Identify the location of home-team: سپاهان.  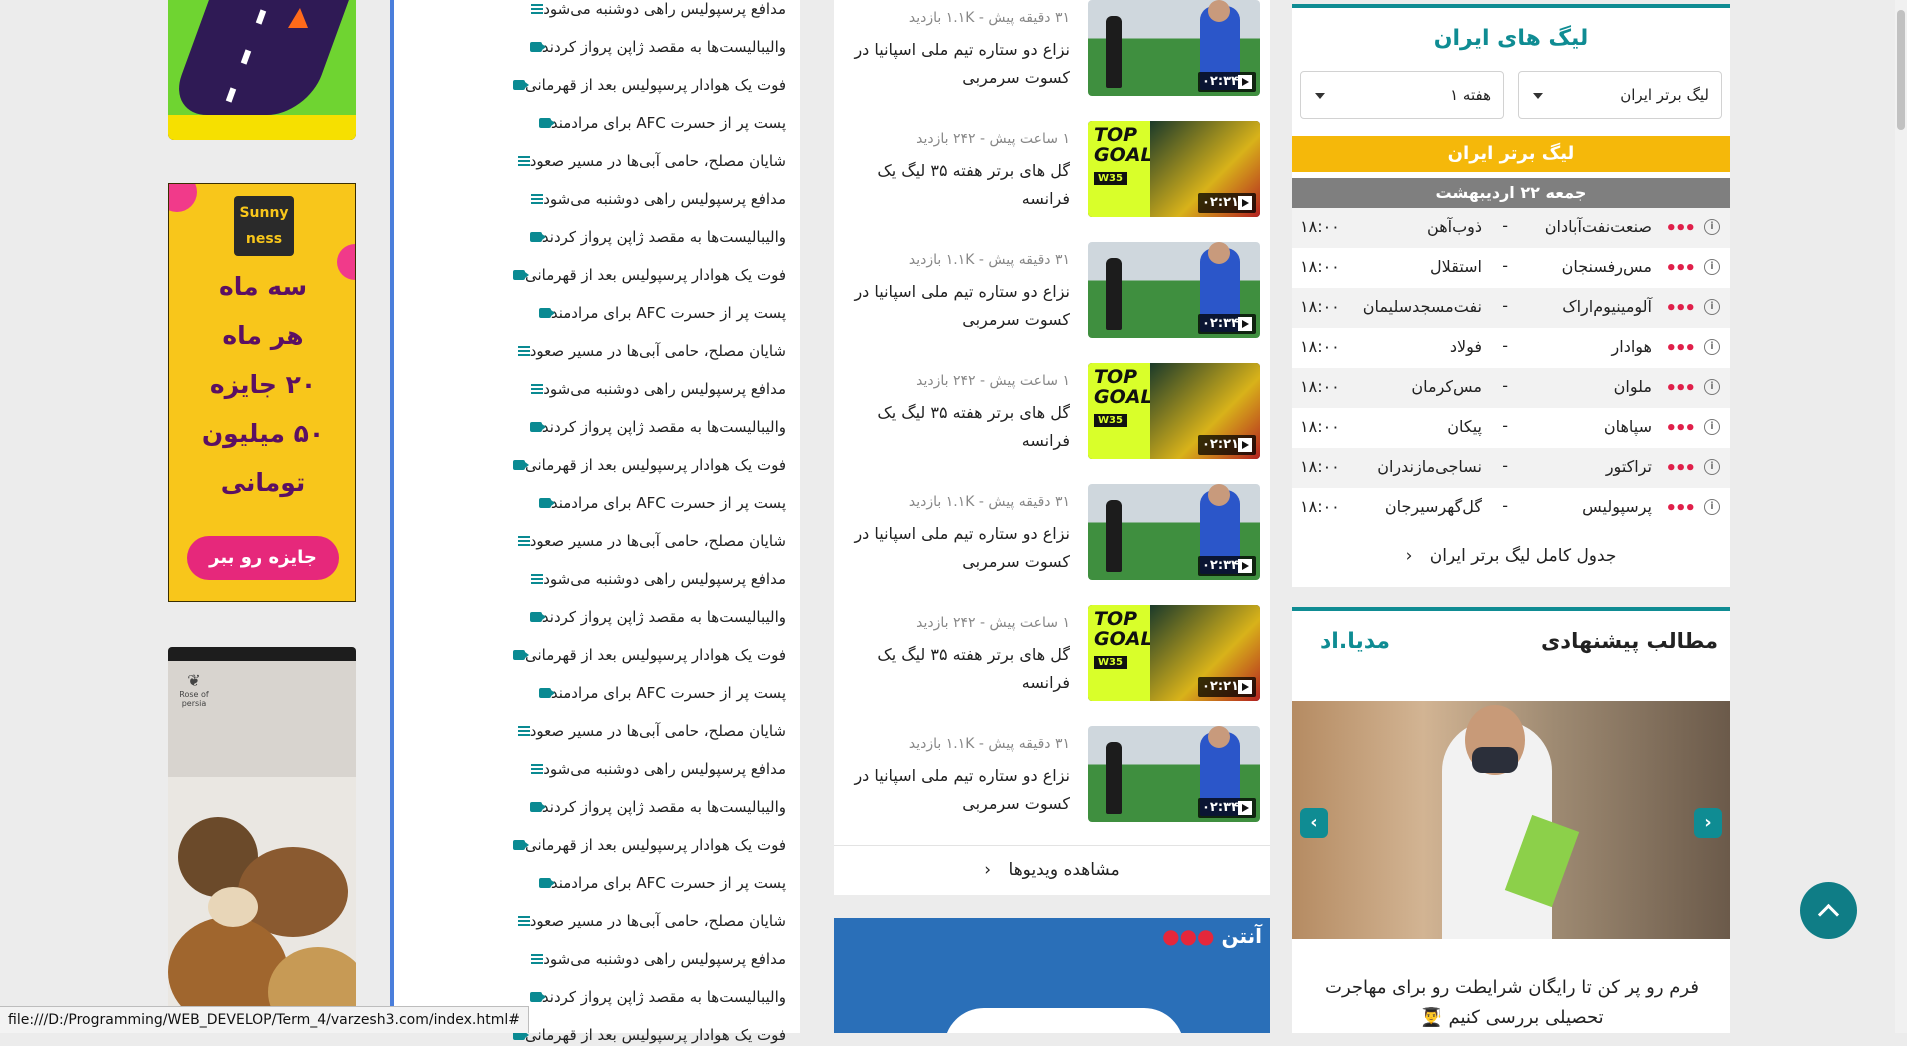
(1627, 426).